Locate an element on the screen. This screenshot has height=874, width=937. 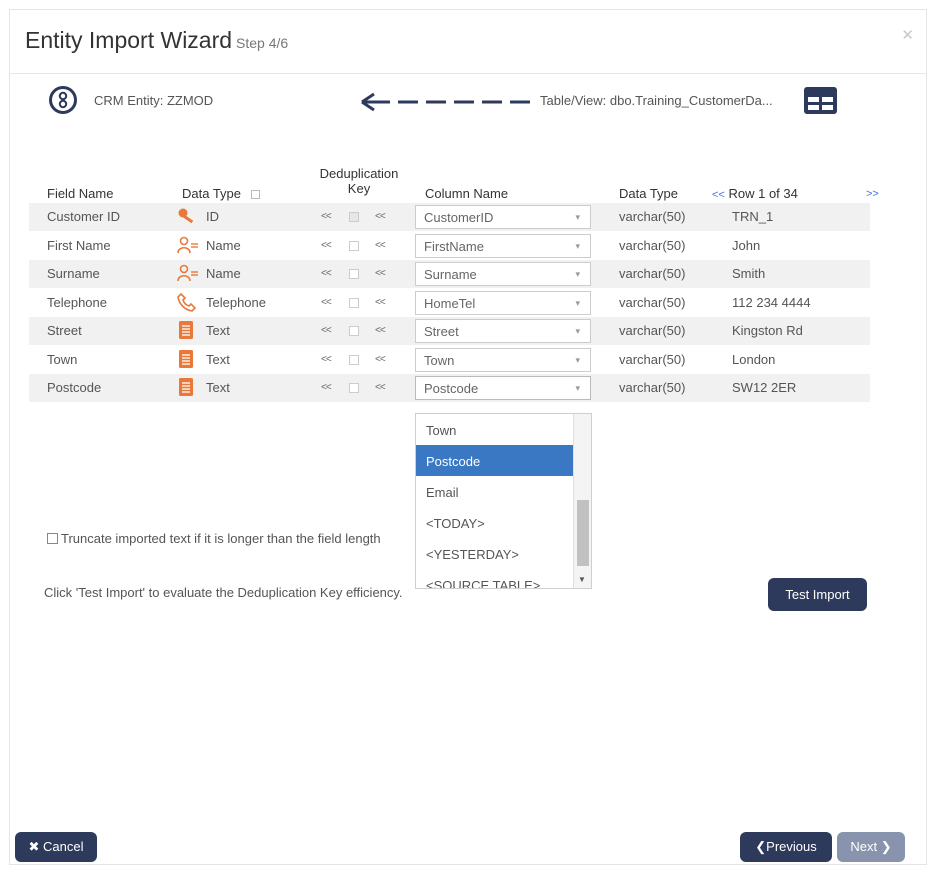
data-type-label: Telephone is located at coordinates (236, 302).